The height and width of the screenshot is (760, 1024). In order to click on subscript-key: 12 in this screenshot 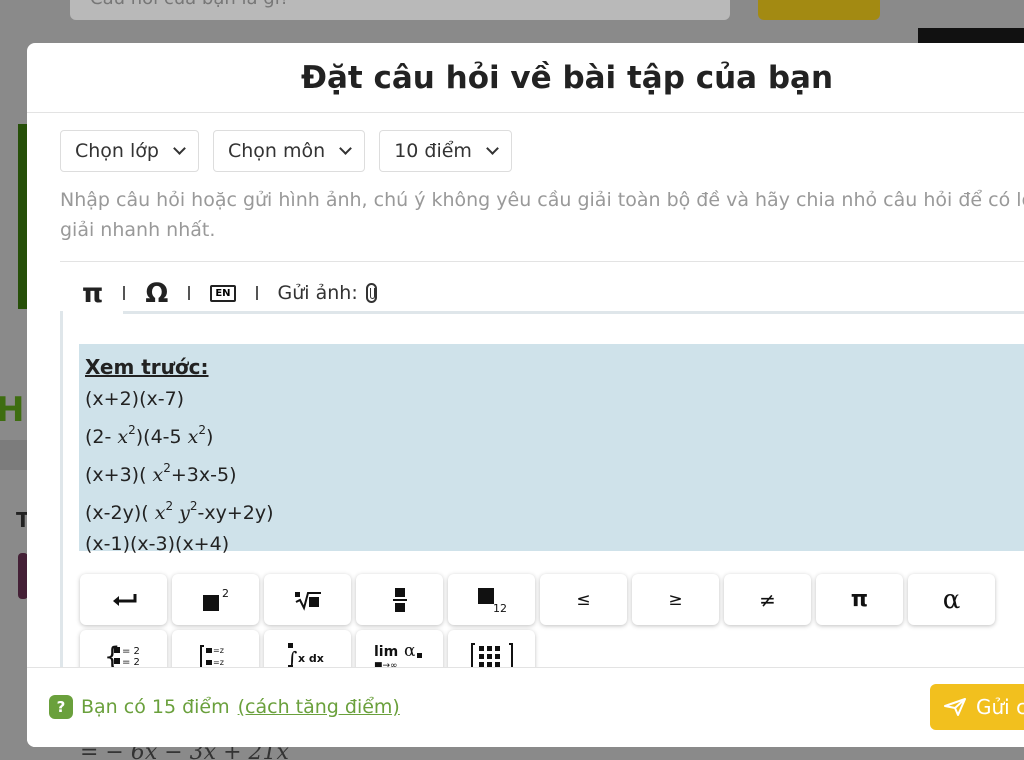, I will do `click(491, 599)`.